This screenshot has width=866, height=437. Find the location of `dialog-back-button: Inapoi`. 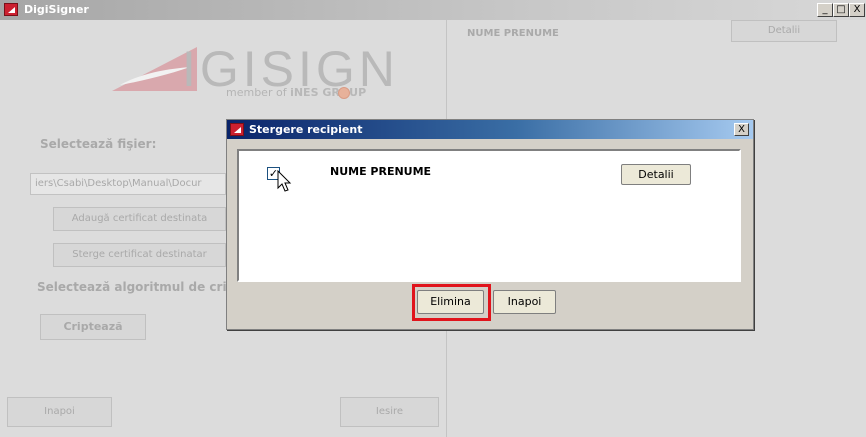

dialog-back-button: Inapoi is located at coordinates (524, 302).